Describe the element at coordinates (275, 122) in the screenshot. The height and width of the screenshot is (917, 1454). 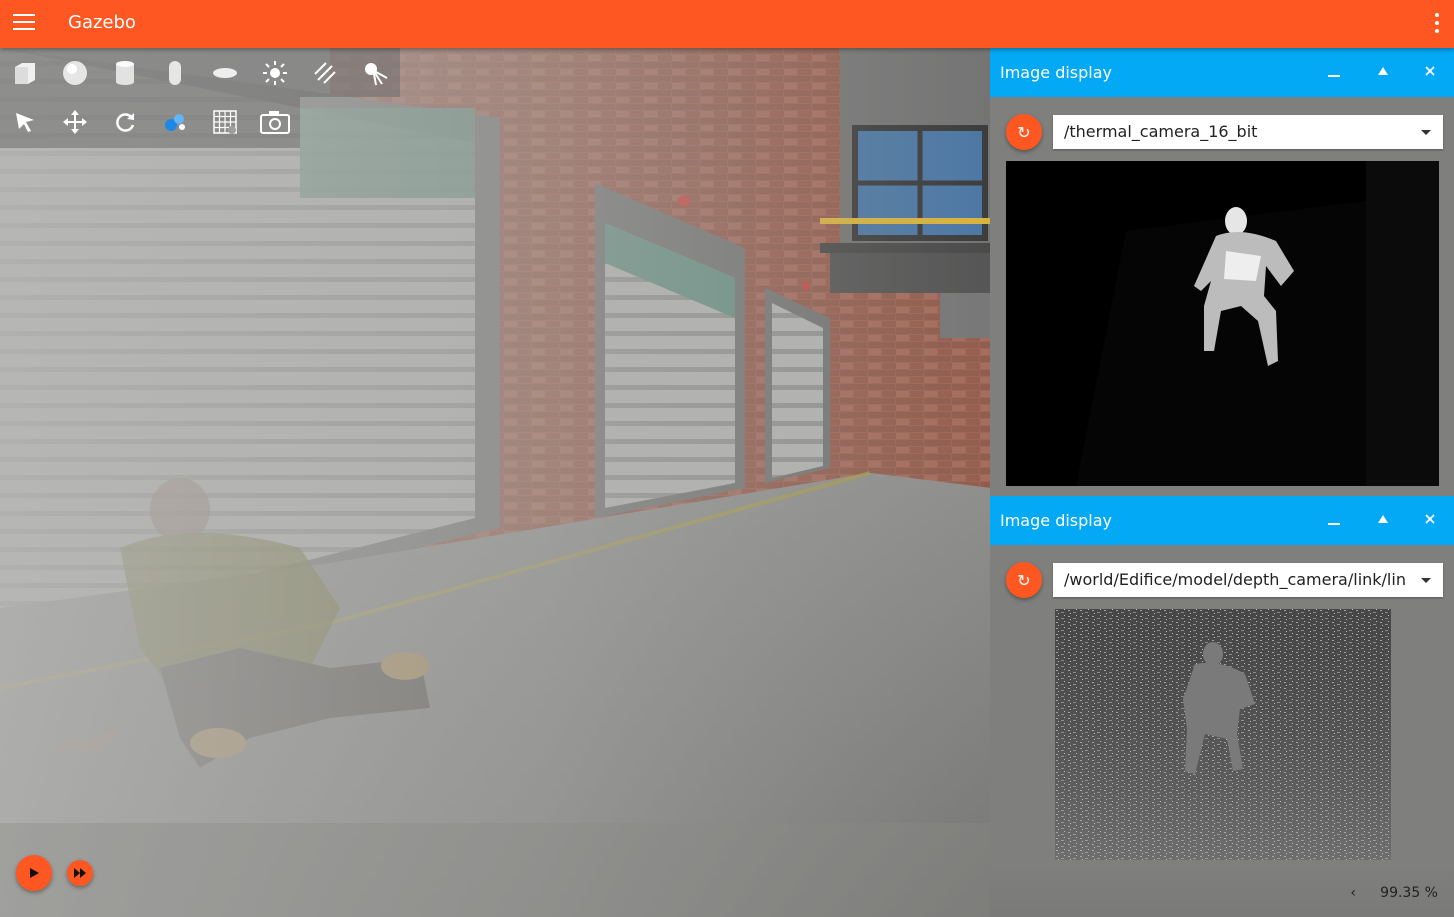
I see `screenshot-camera-icon` at that location.